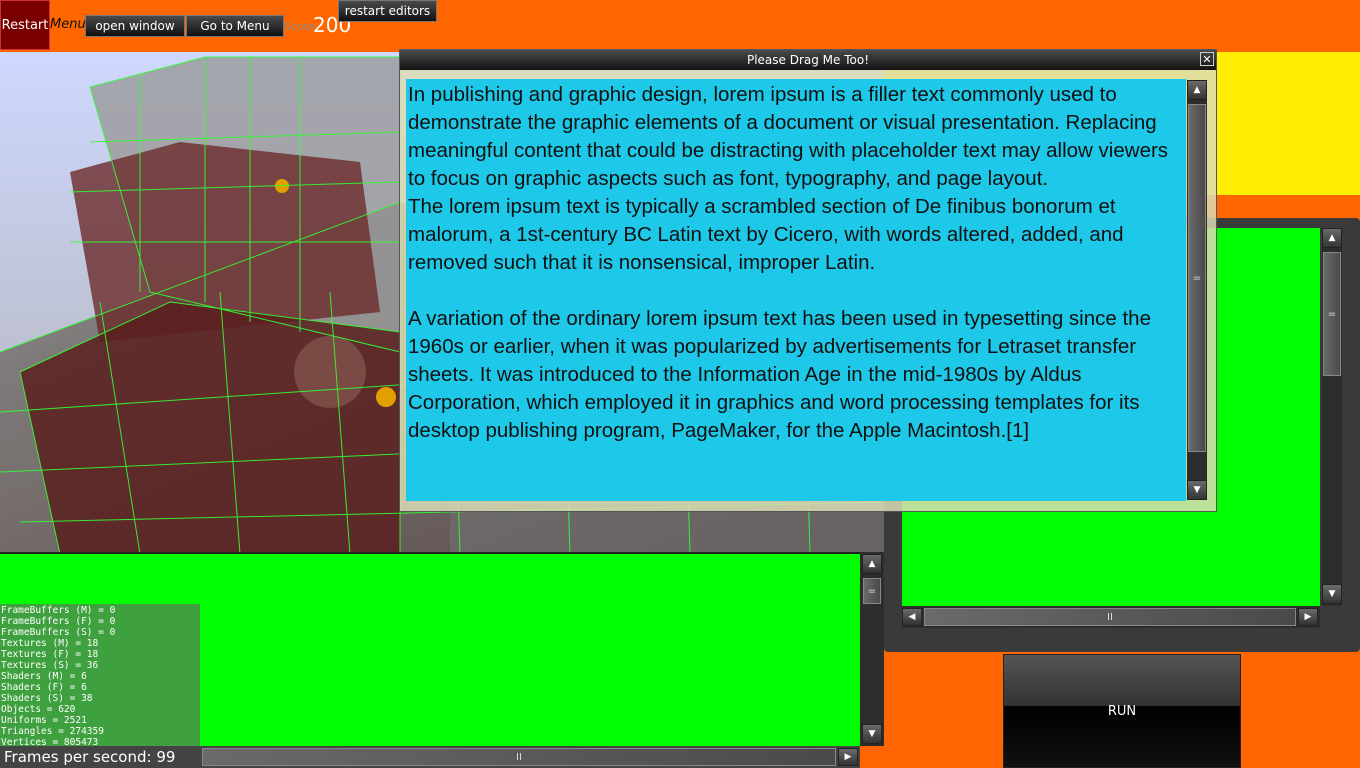 The image size is (1360, 768). Describe the element at coordinates (50, 654) in the screenshot. I see `stats-line: Textures (F) = 18` at that location.